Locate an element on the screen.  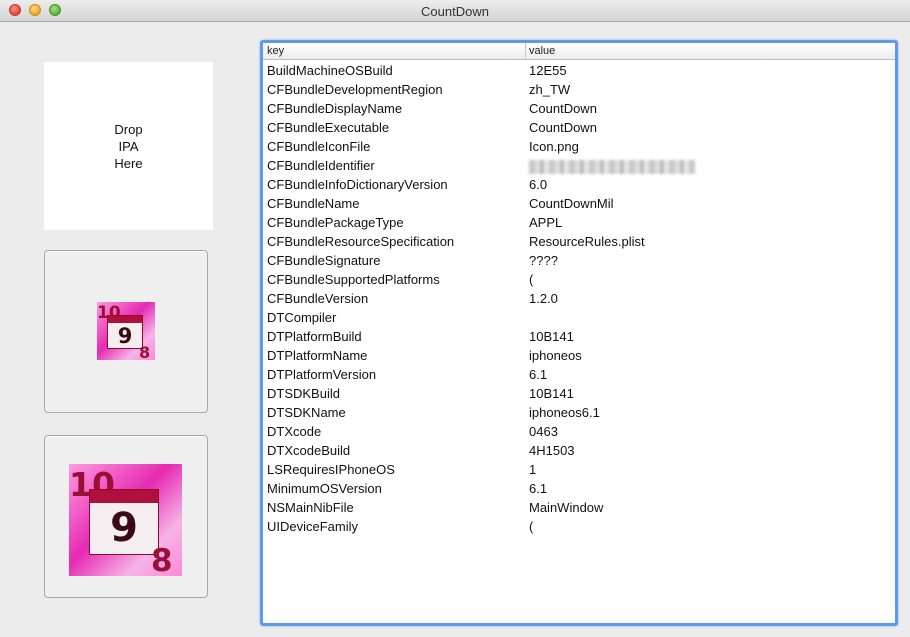
column-header-value: value is located at coordinates (542, 51).